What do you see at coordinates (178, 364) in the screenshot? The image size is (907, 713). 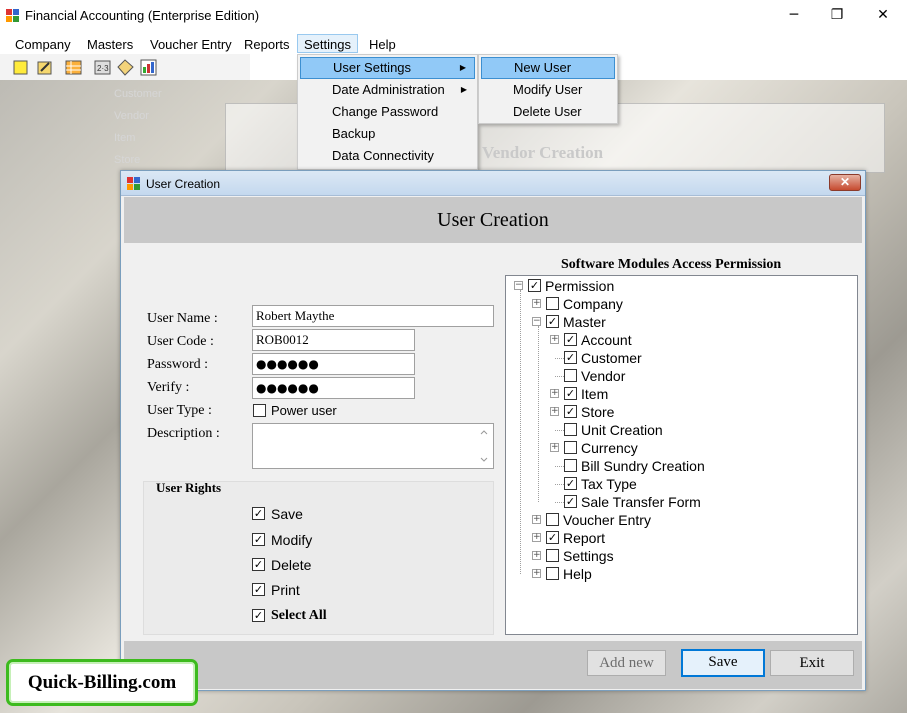 I see `password-label: Password :` at bounding box center [178, 364].